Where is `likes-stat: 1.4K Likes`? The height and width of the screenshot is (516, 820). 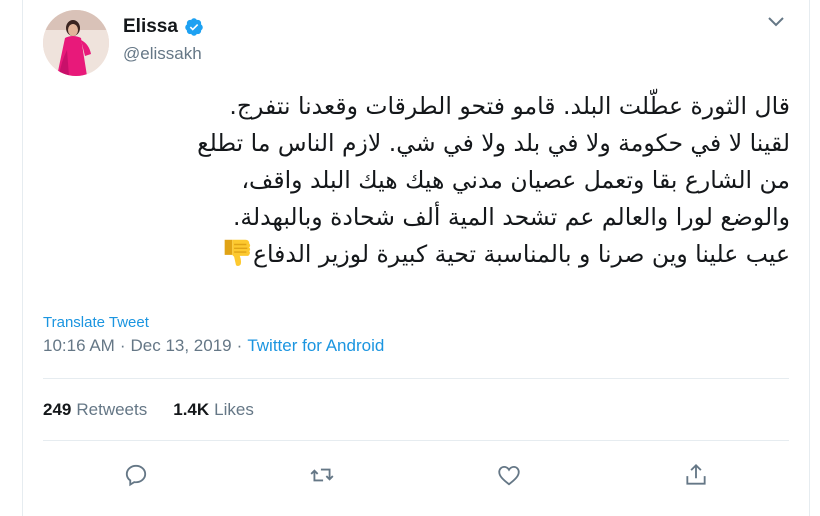
likes-stat: 1.4K Likes is located at coordinates (213, 410).